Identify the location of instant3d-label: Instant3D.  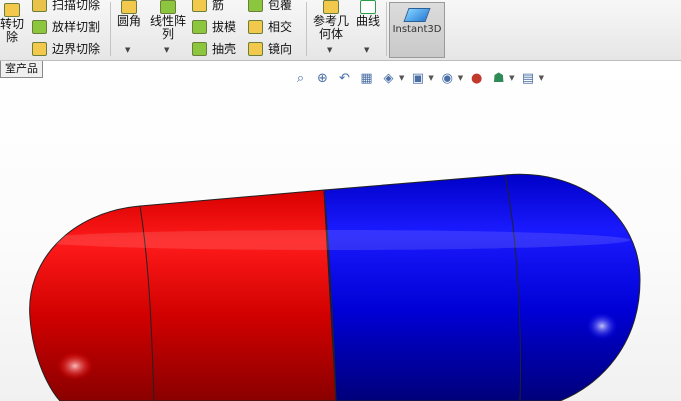
(417, 29).